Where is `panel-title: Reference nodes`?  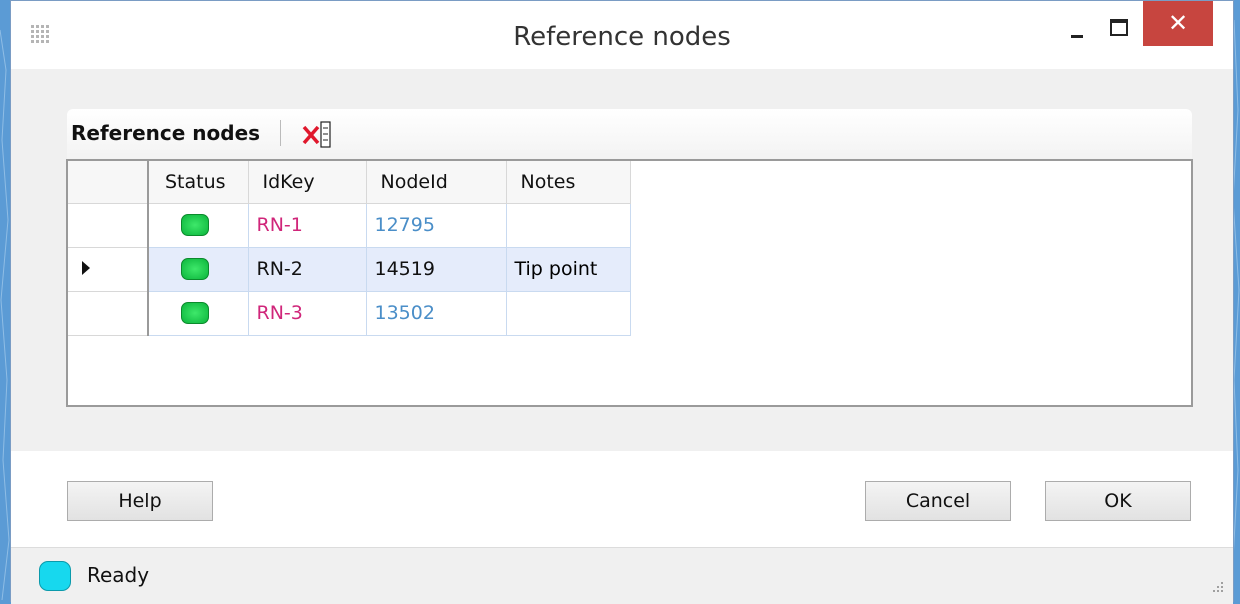
panel-title: Reference nodes is located at coordinates (166, 133).